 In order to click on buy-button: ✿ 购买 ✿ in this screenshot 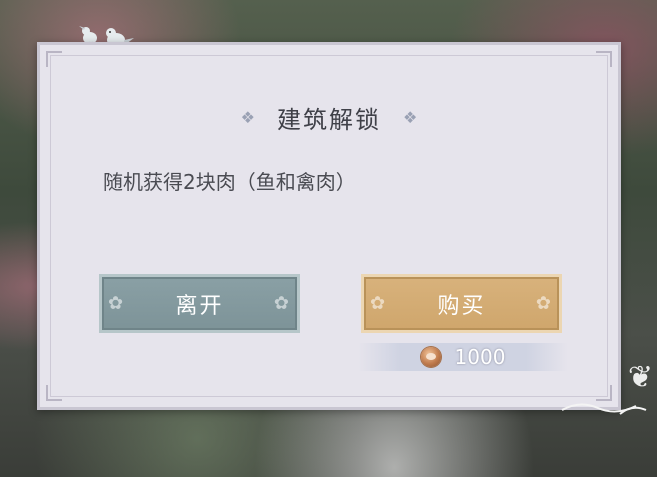, I will do `click(461, 303)`.